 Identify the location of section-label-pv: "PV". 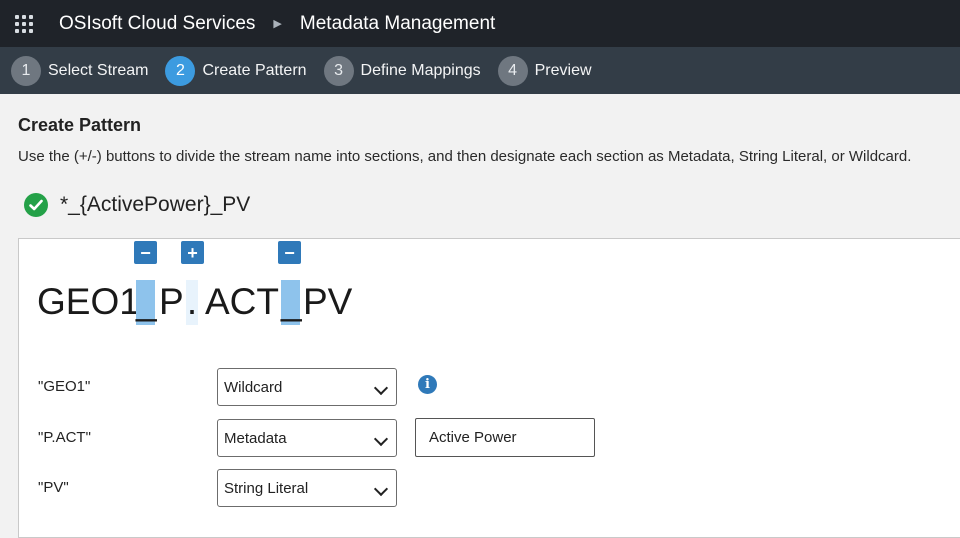
(53, 487).